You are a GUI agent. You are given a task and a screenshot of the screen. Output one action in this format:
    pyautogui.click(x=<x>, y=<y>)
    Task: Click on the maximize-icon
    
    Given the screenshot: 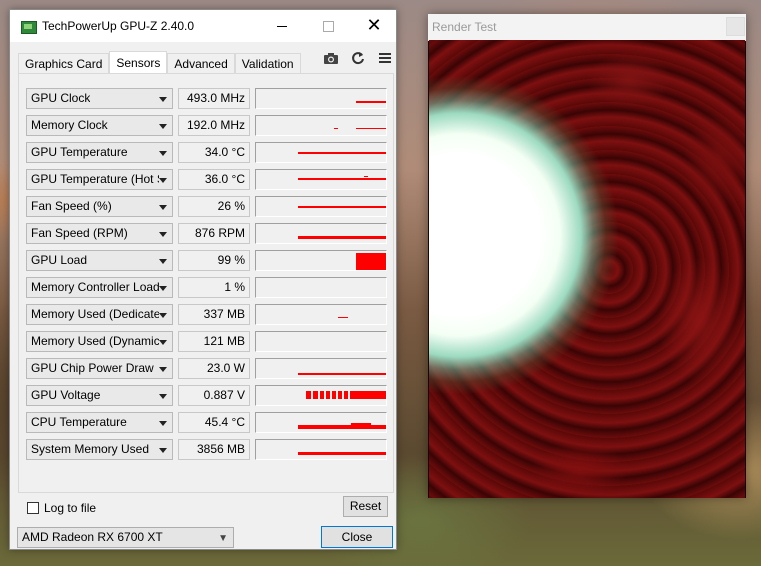 What is the action you would take?
    pyautogui.click(x=328, y=26)
    